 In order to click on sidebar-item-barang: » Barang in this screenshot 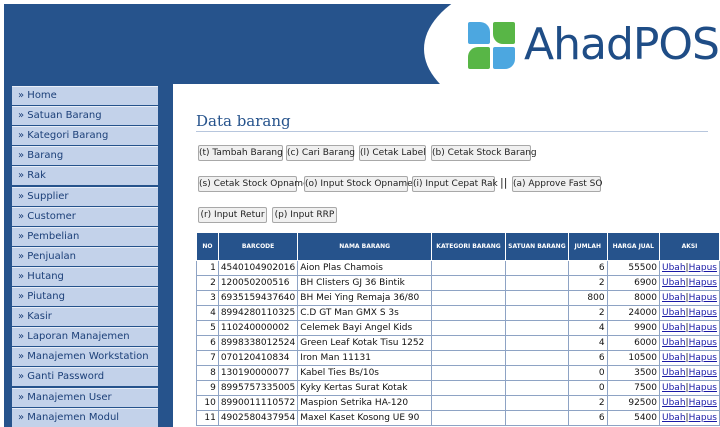, I will do `click(85, 156)`.